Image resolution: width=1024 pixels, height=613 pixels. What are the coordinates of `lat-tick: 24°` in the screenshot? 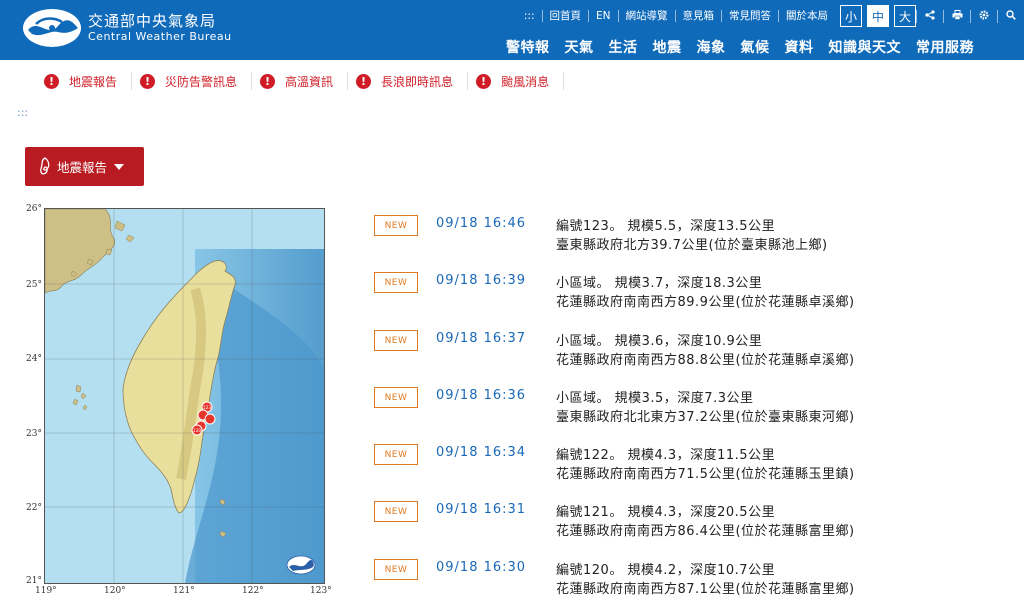 It's located at (34, 359).